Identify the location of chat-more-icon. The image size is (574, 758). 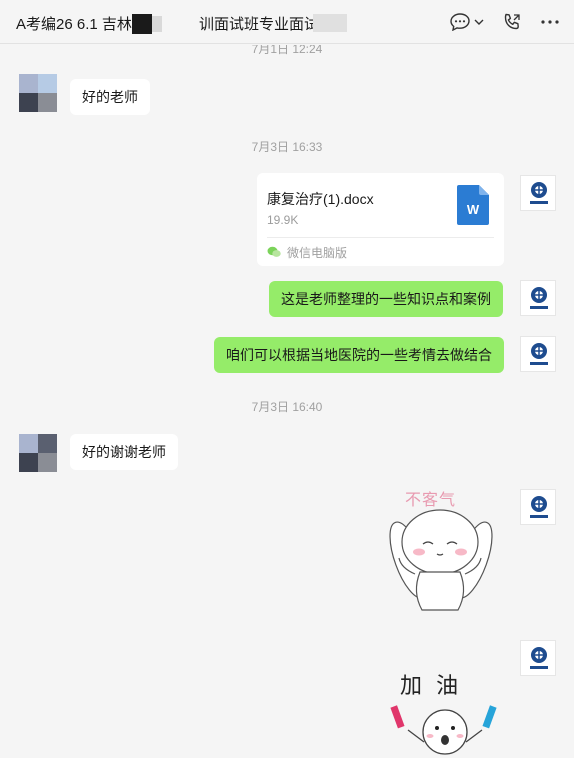
(460, 22).